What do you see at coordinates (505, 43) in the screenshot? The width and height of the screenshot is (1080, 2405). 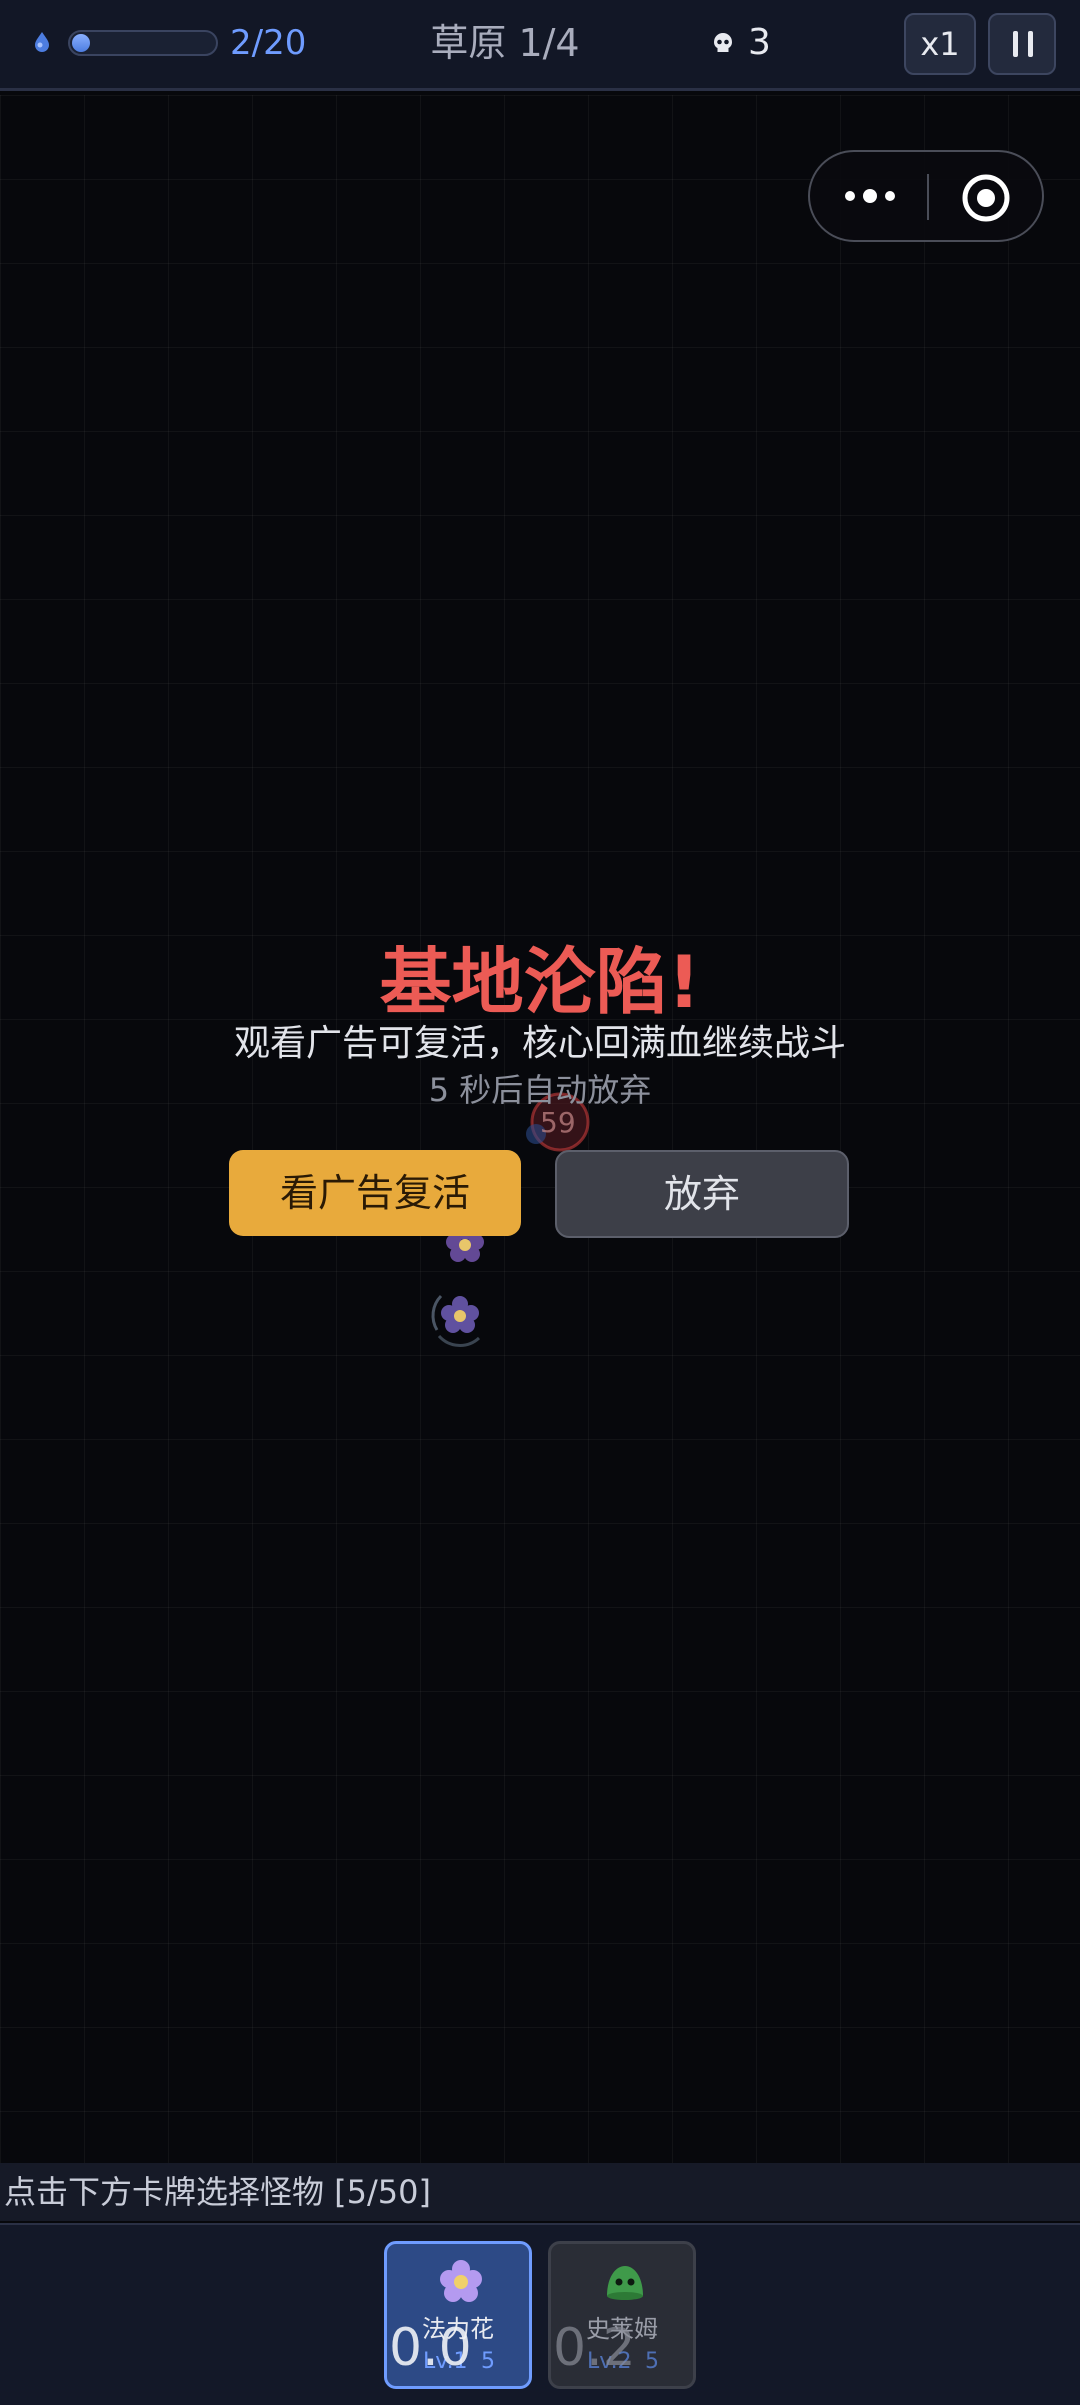 I see `stage-title: 草原 1/4` at bounding box center [505, 43].